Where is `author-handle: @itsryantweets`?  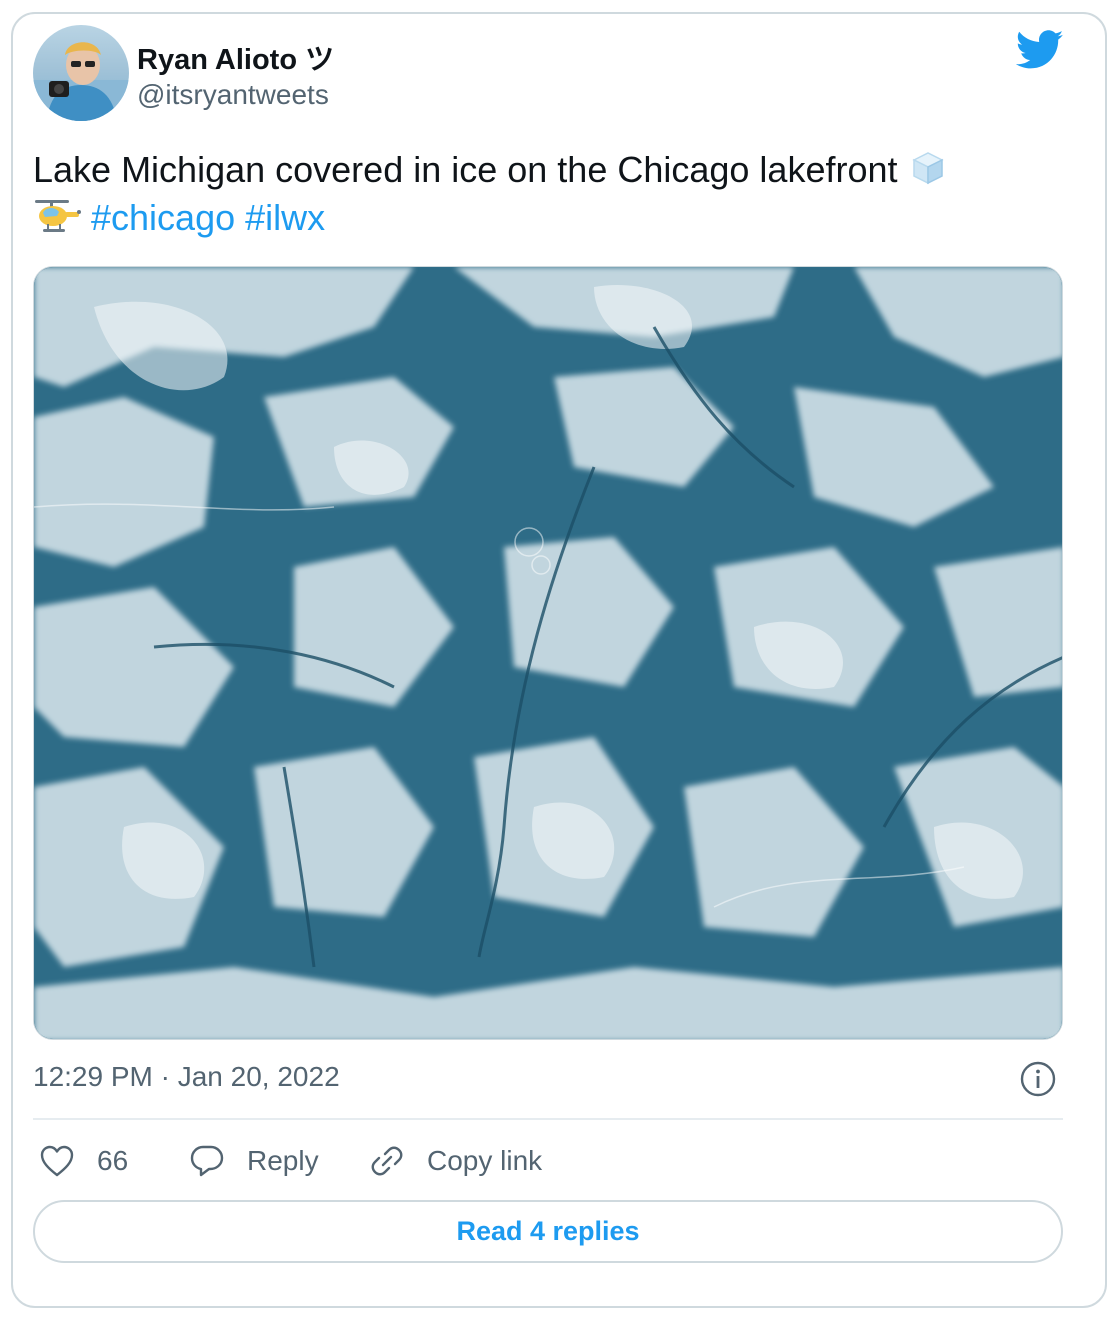 author-handle: @itsryantweets is located at coordinates (233, 95).